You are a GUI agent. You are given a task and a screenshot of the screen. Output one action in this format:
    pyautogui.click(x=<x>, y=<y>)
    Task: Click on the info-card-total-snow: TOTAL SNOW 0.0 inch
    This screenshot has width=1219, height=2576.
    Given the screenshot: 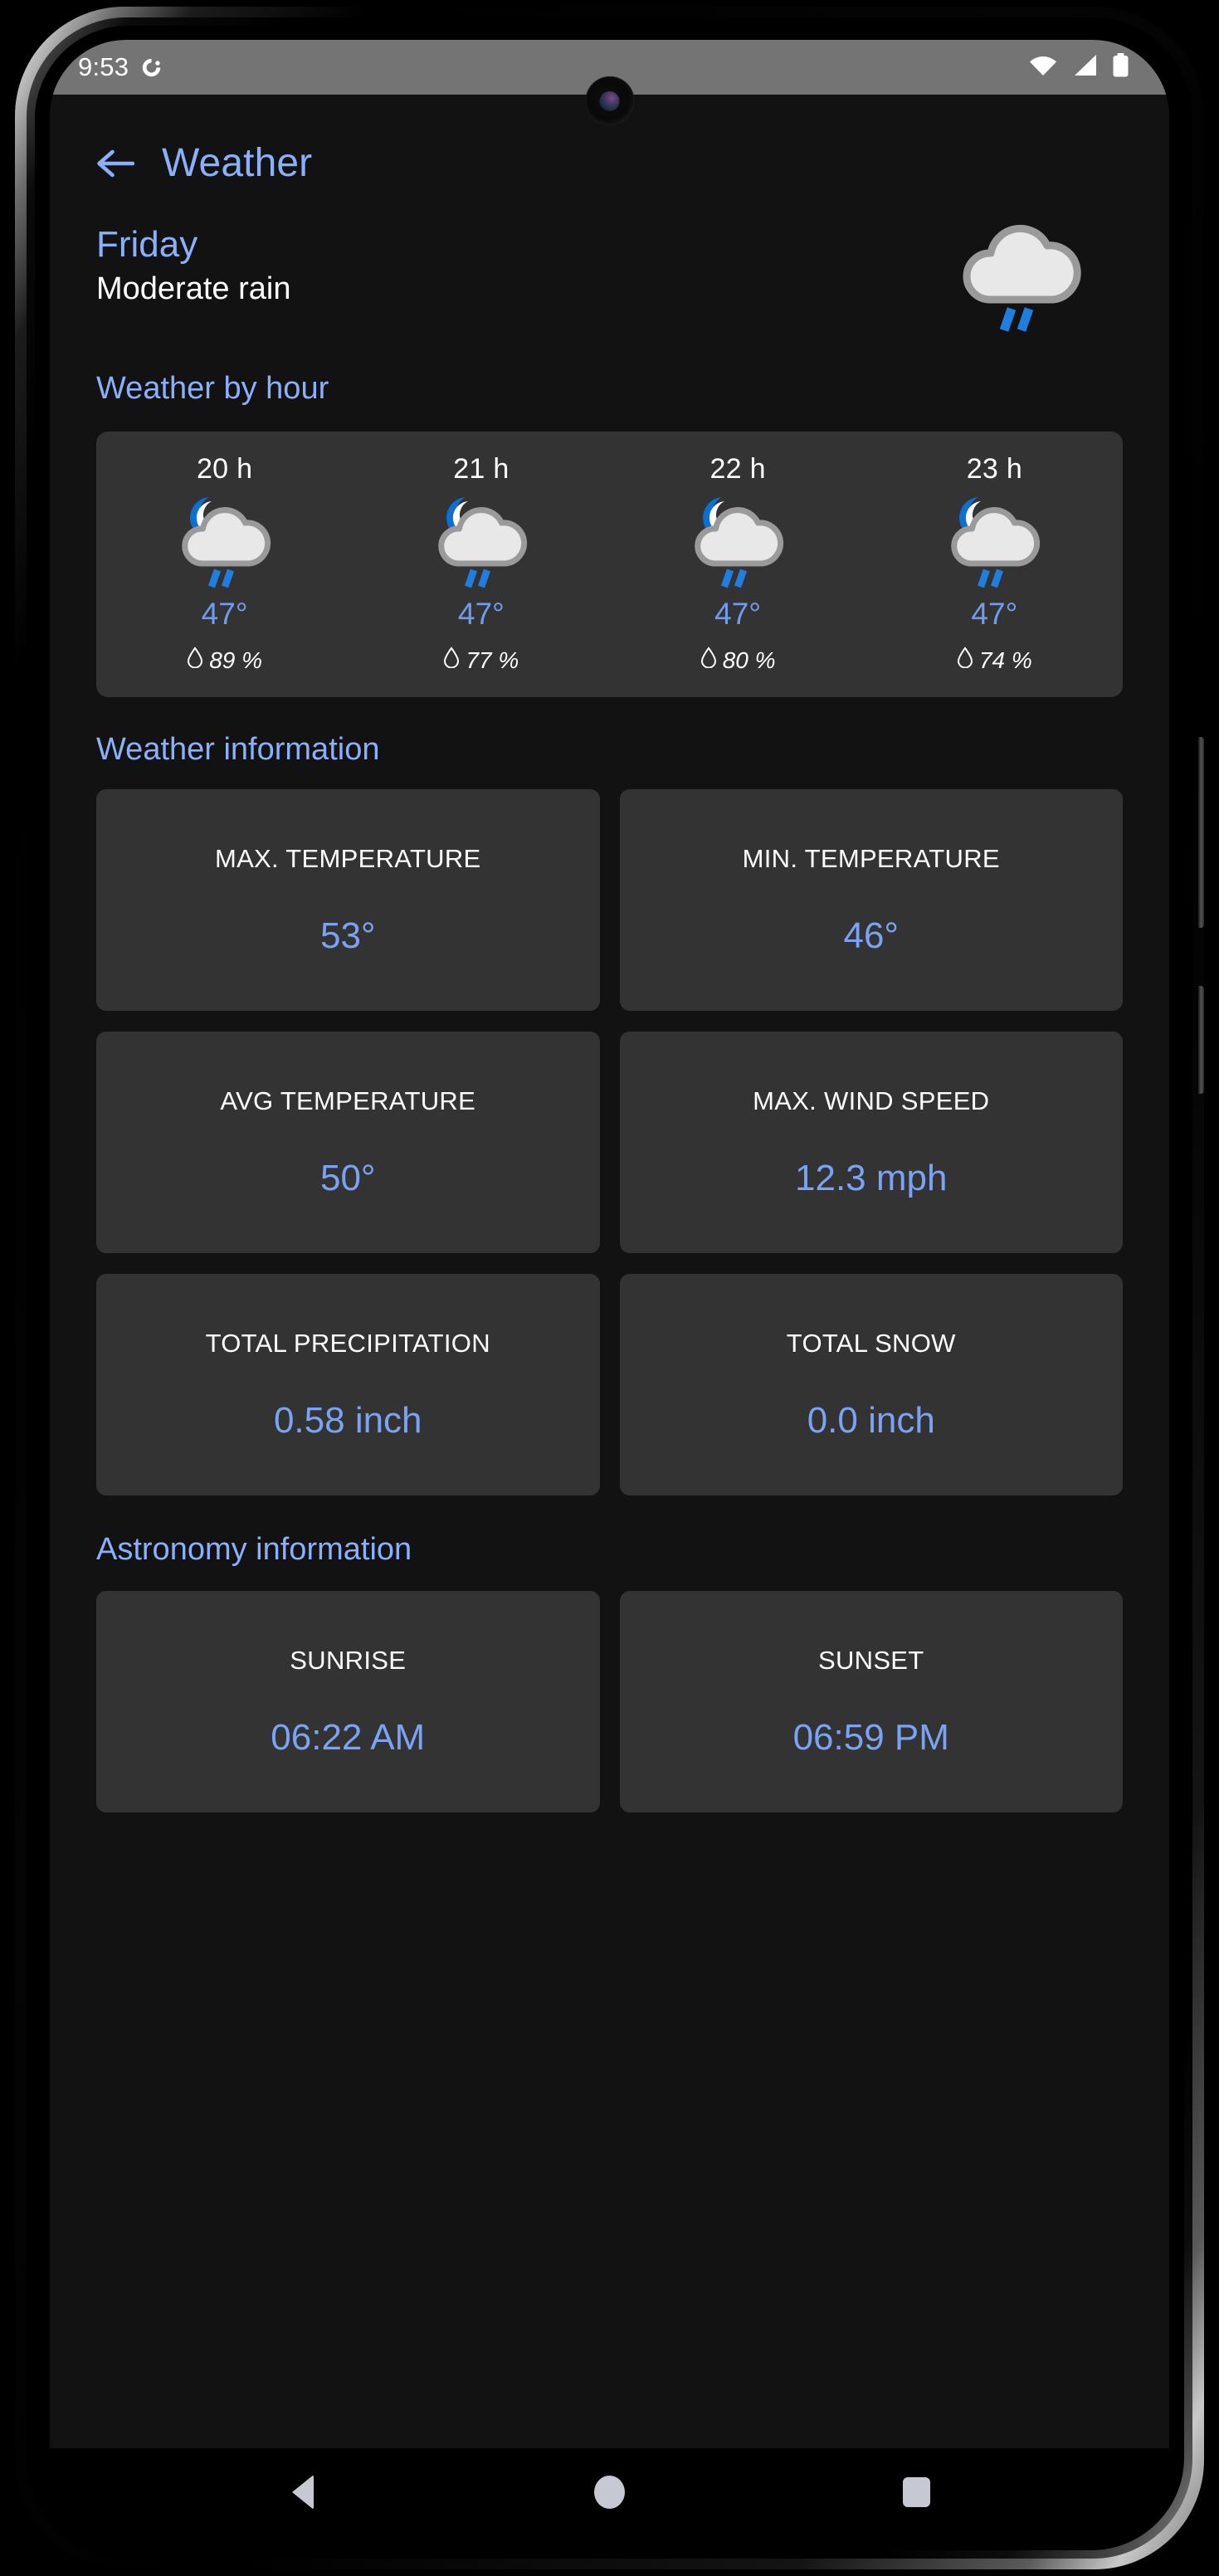 What is the action you would take?
    pyautogui.click(x=871, y=1384)
    